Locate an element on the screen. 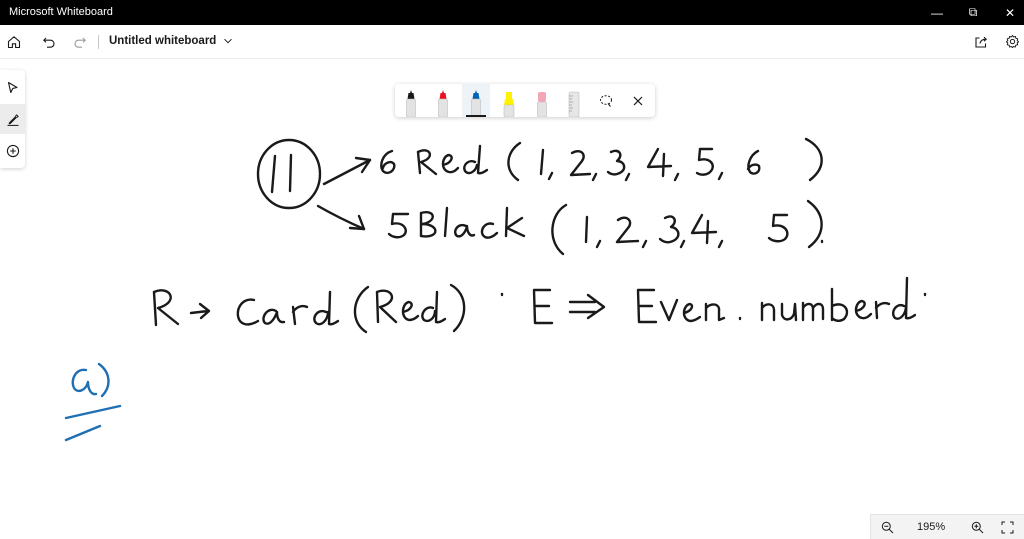 The image size is (1024, 539). fit-to-screen-button is located at coordinates (1007, 527).